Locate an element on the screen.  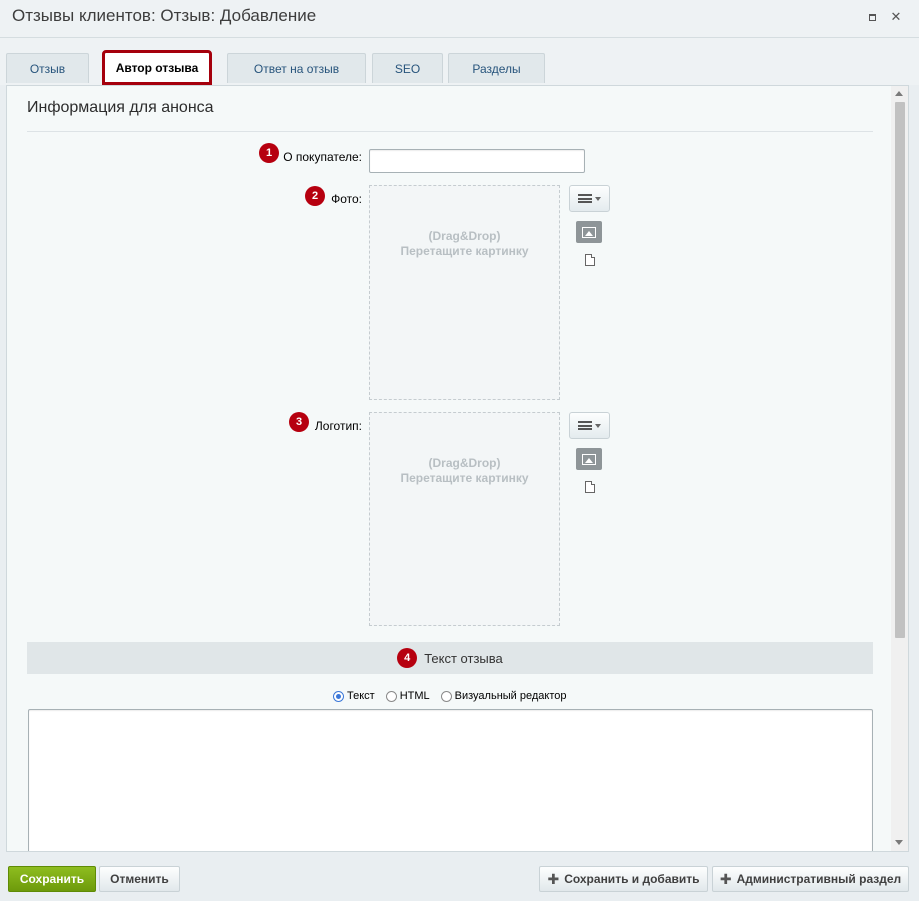
step-badge-1: 1 is located at coordinates (269, 153).